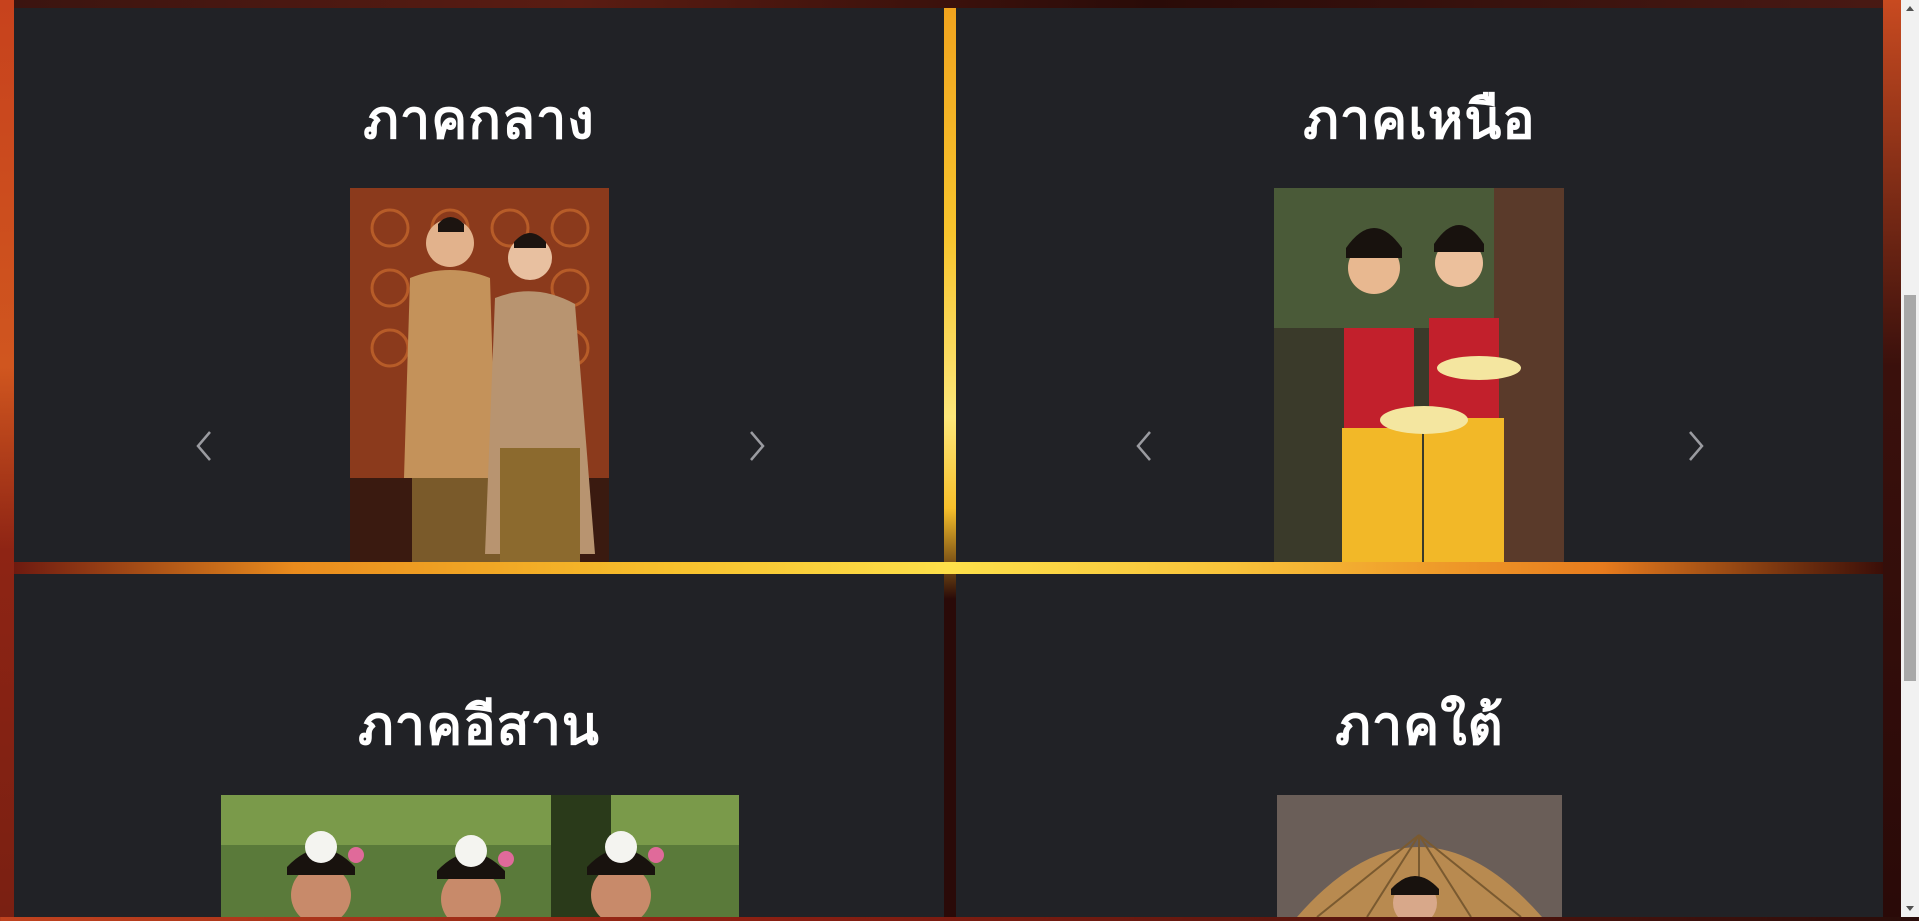 The width and height of the screenshot is (1919, 921). Describe the element at coordinates (1910, 908) in the screenshot. I see `scroll-down-button` at that location.